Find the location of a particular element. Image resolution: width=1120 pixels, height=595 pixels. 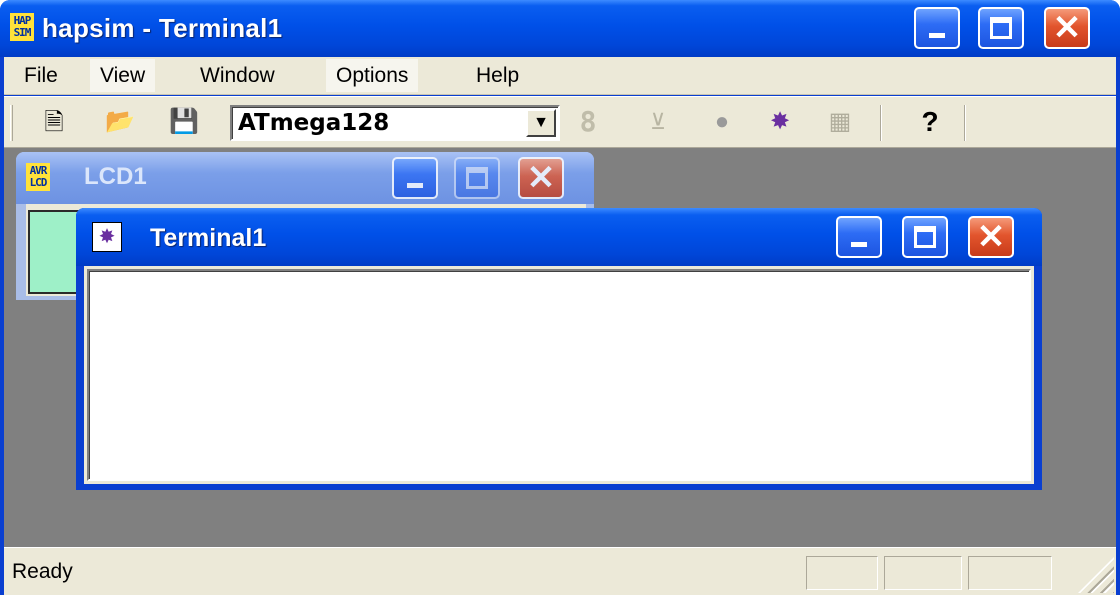

tool-bar: 🗎 📂 💾 ATmega128 ▼ 8 ⊻ ● ✸ ▦ ? is located at coordinates (560, 122).